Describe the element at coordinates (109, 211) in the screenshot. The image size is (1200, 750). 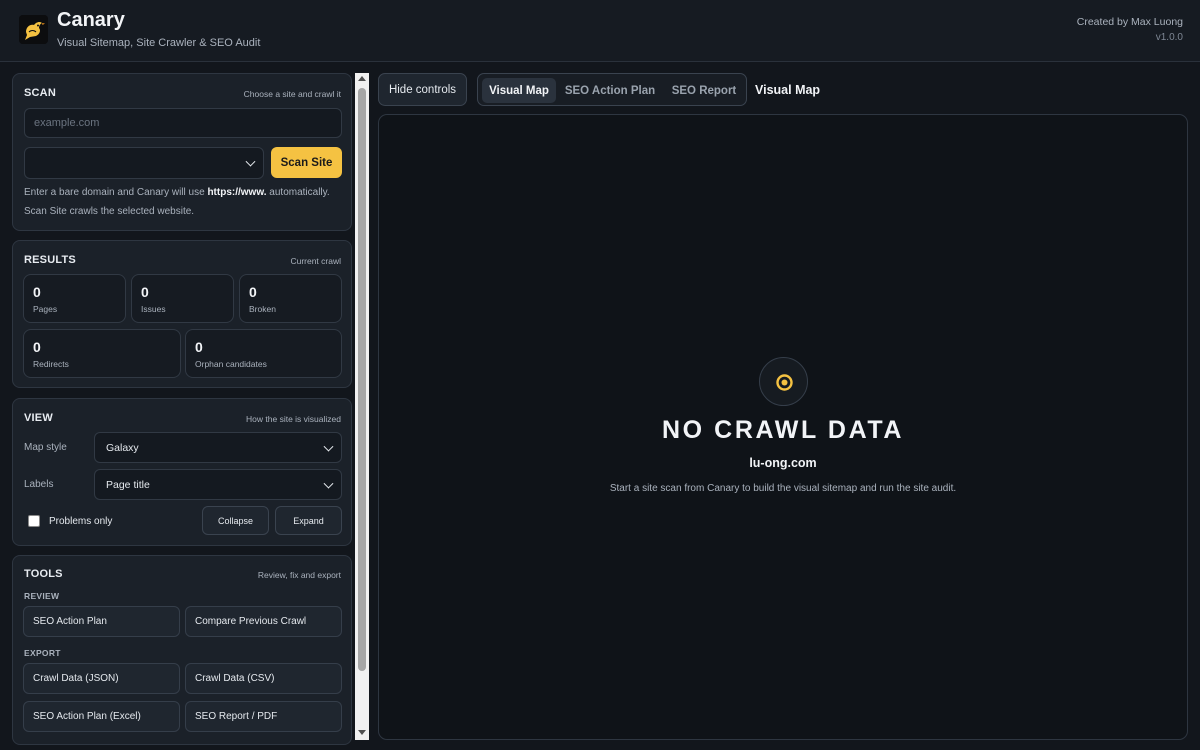
I see `scan-help-line2: Scan Site crawls the selected website.` at that location.